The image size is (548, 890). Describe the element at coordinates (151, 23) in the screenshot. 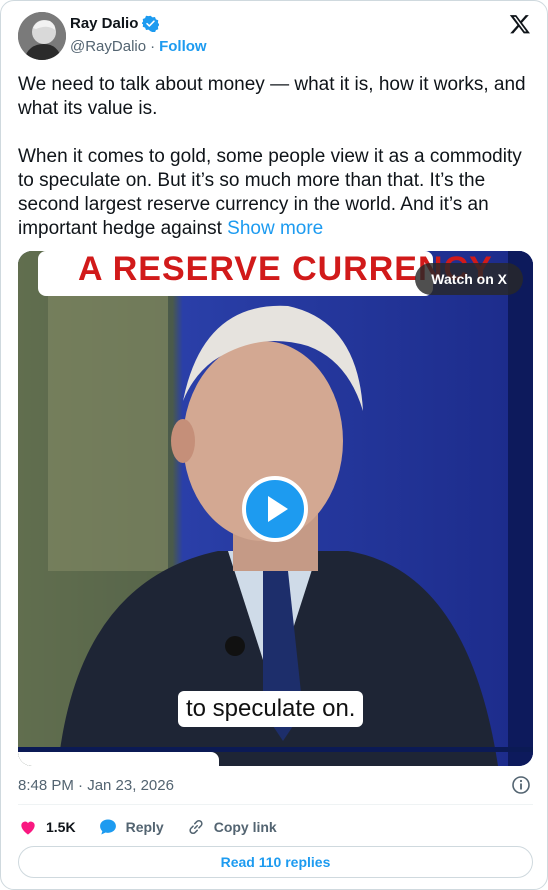

I see `verified-icon` at that location.